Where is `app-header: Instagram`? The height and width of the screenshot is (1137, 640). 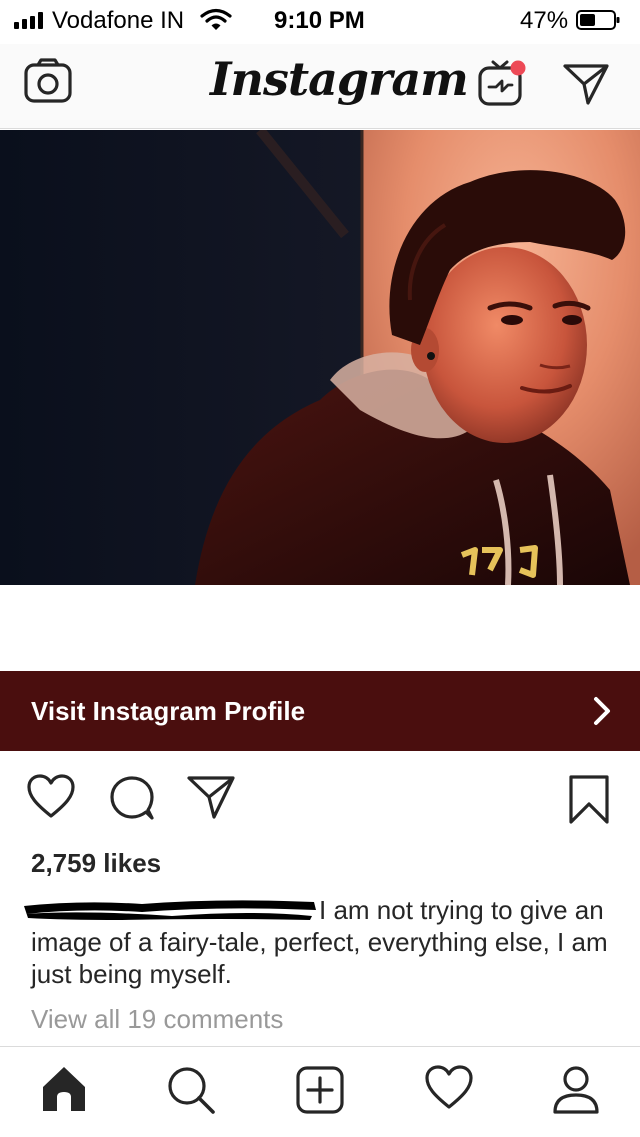
app-header: Instagram is located at coordinates (320, 86).